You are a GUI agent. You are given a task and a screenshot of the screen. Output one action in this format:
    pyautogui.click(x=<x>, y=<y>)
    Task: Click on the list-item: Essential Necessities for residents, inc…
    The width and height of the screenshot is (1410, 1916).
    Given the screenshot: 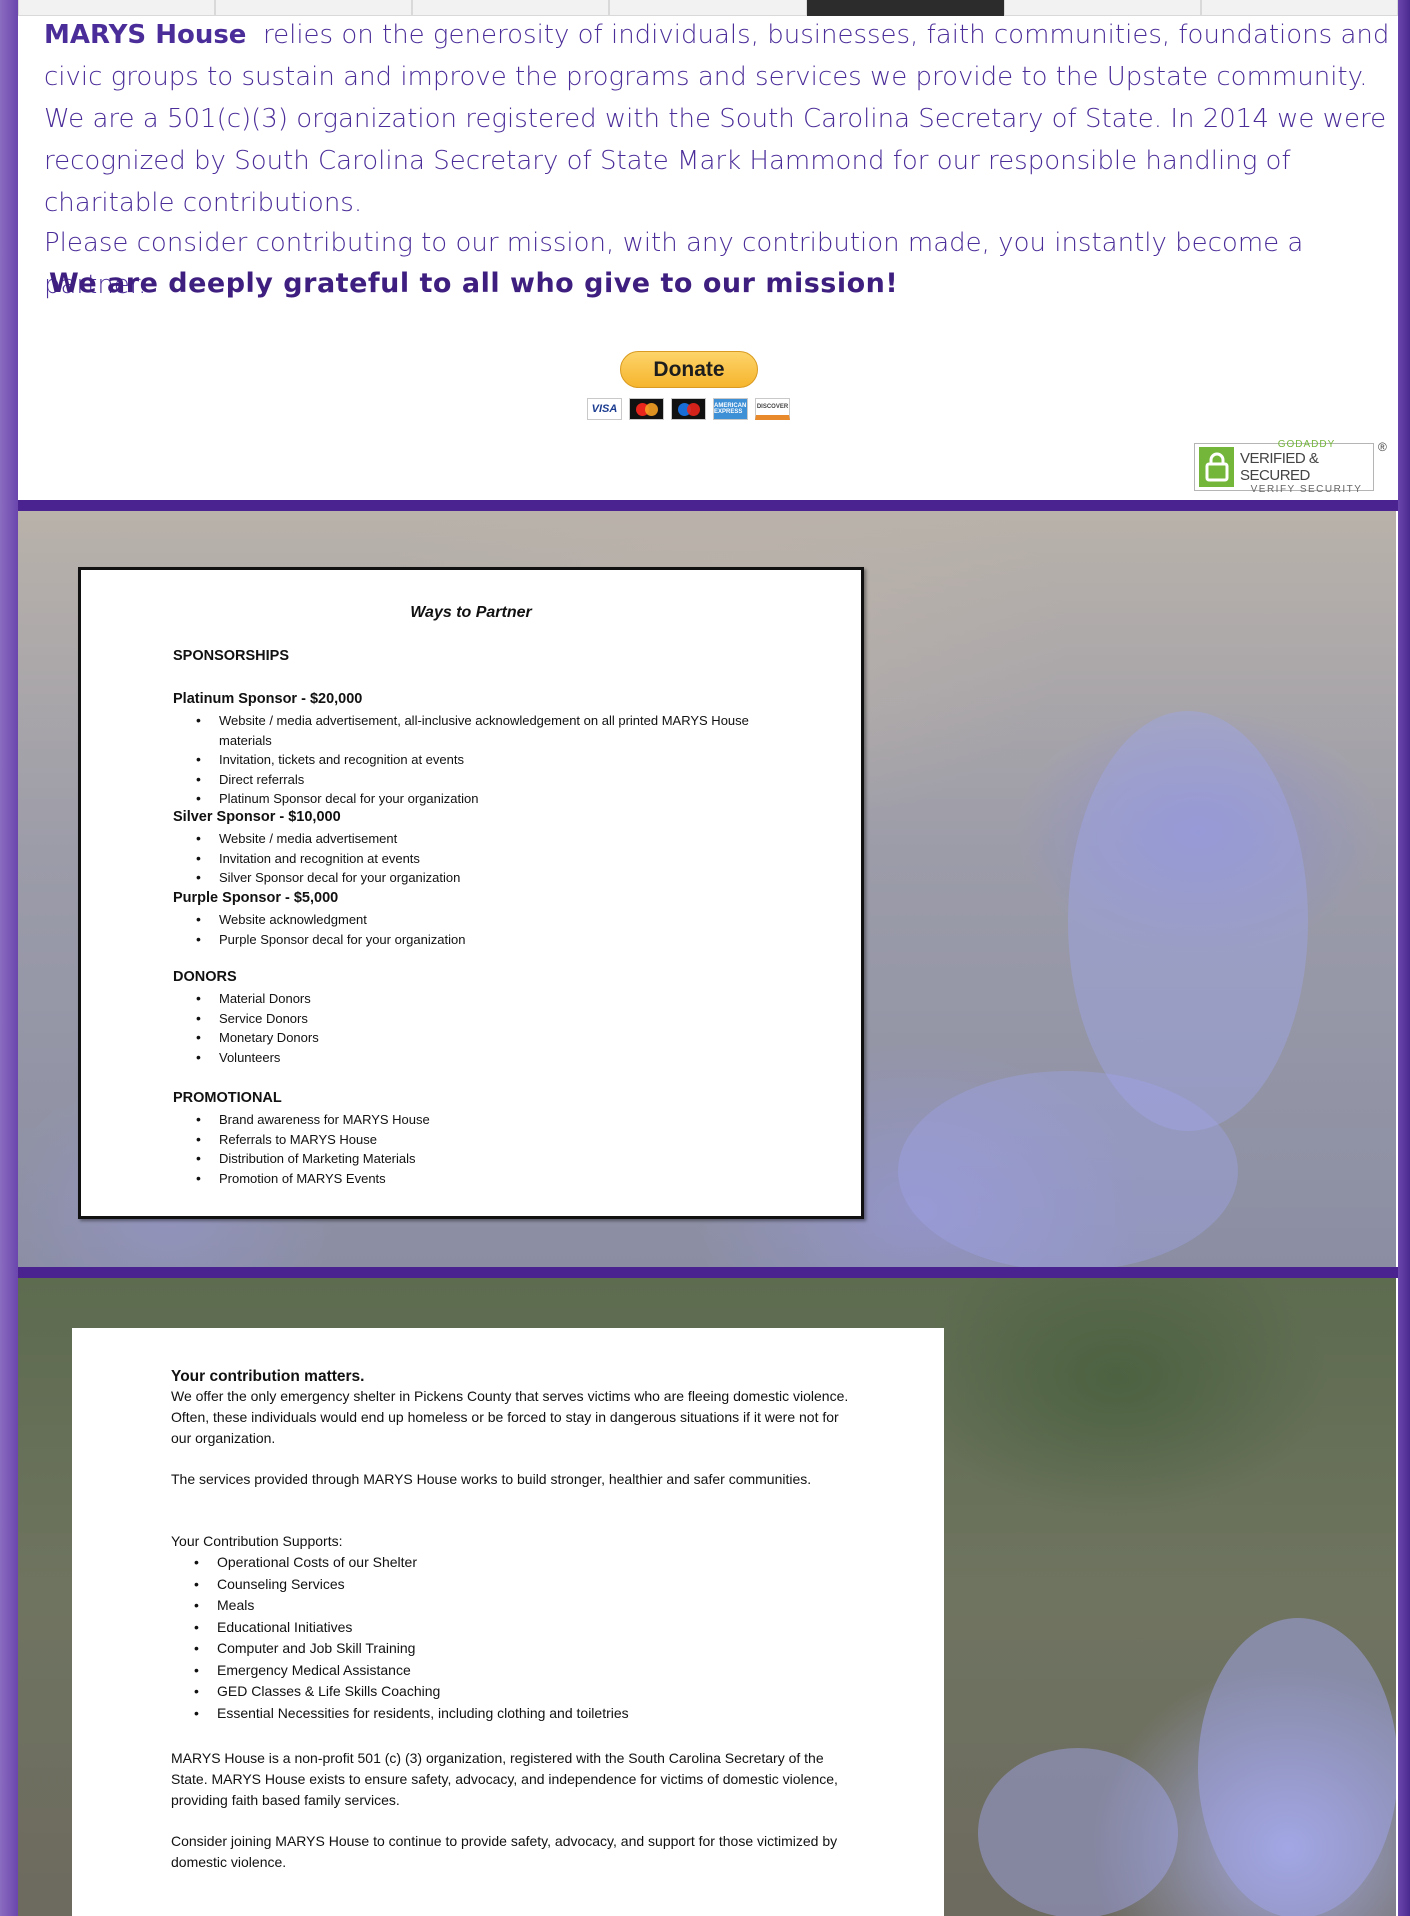 What is the action you would take?
    pyautogui.click(x=411, y=1714)
    